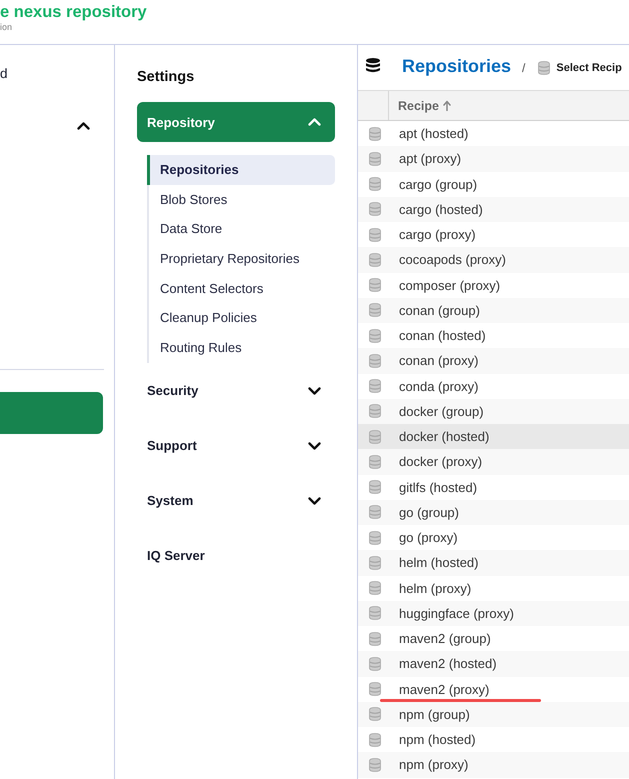 The height and width of the screenshot is (779, 629). What do you see at coordinates (4, 74) in the screenshot?
I see `nav-link: d` at bounding box center [4, 74].